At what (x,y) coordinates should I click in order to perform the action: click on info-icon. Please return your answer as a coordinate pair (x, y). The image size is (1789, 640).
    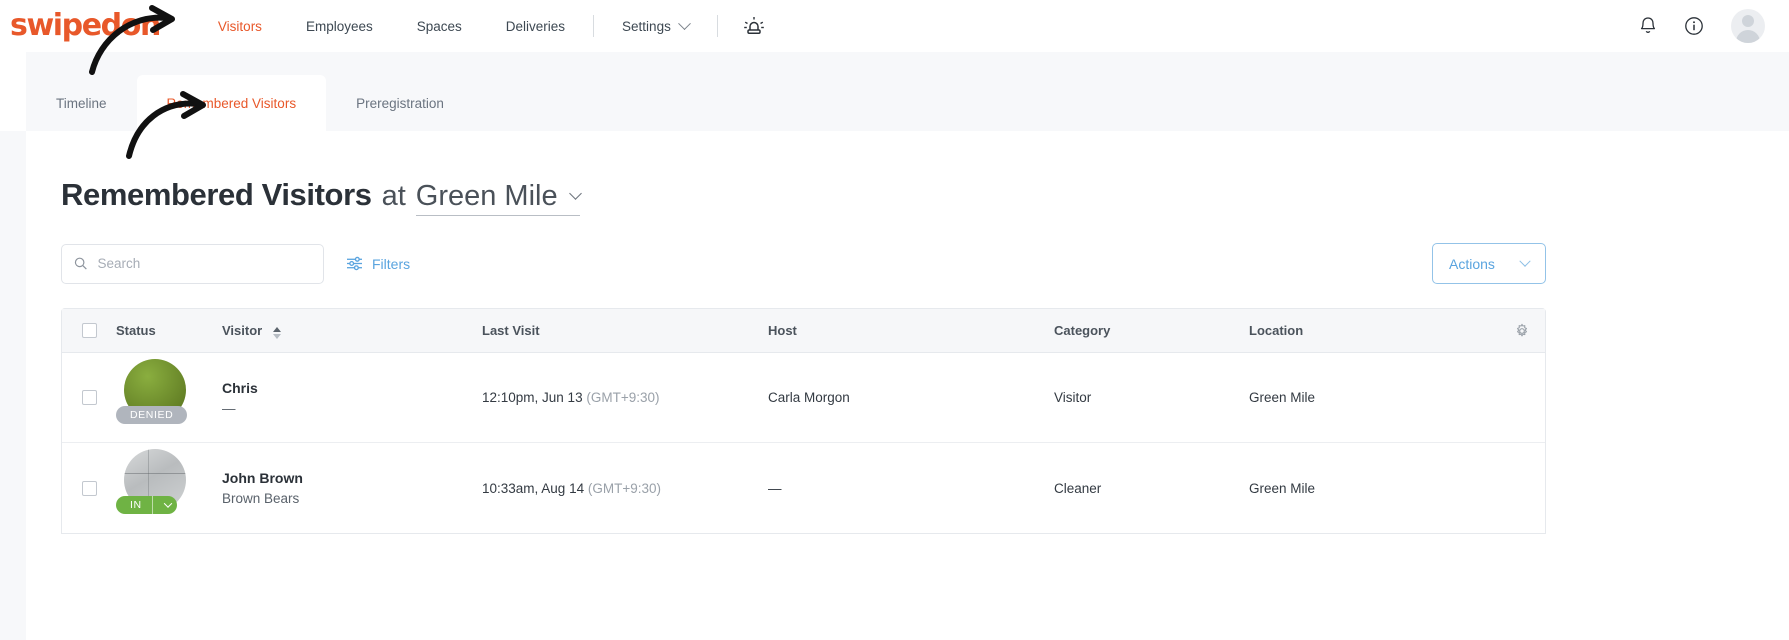
    Looking at the image, I should click on (1694, 26).